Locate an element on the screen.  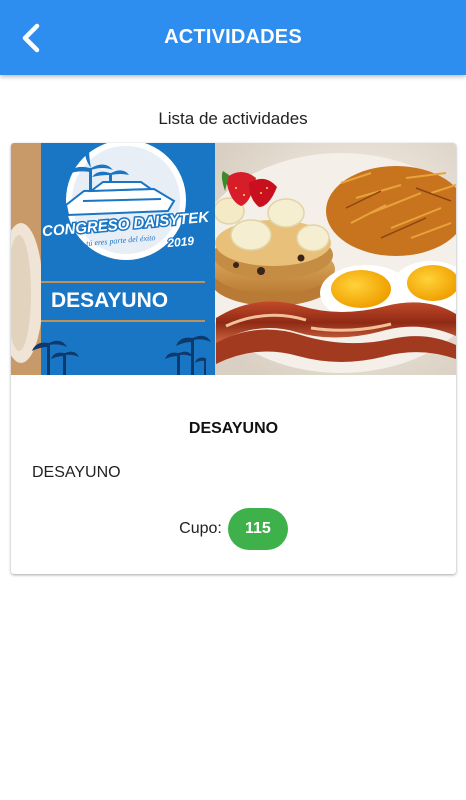
activity-title: DESAYUNO is located at coordinates (233, 428).